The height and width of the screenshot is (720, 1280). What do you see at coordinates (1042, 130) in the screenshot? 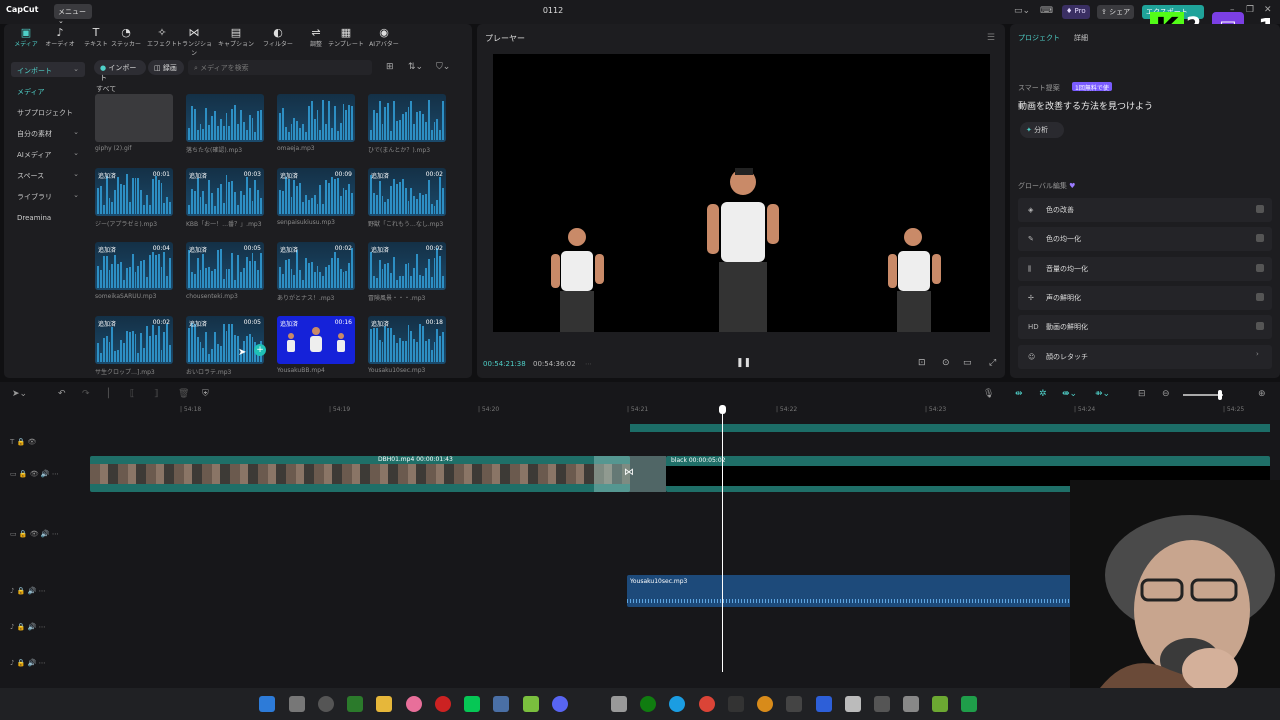
I see `analyze-button: ✦ 分析` at bounding box center [1042, 130].